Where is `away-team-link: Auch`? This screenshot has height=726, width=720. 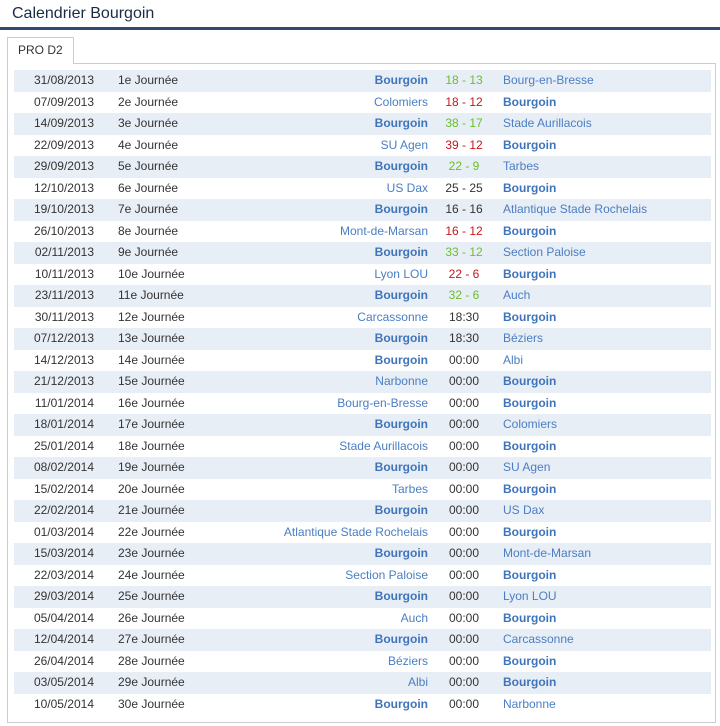
away-team-link: Auch is located at coordinates (516, 296).